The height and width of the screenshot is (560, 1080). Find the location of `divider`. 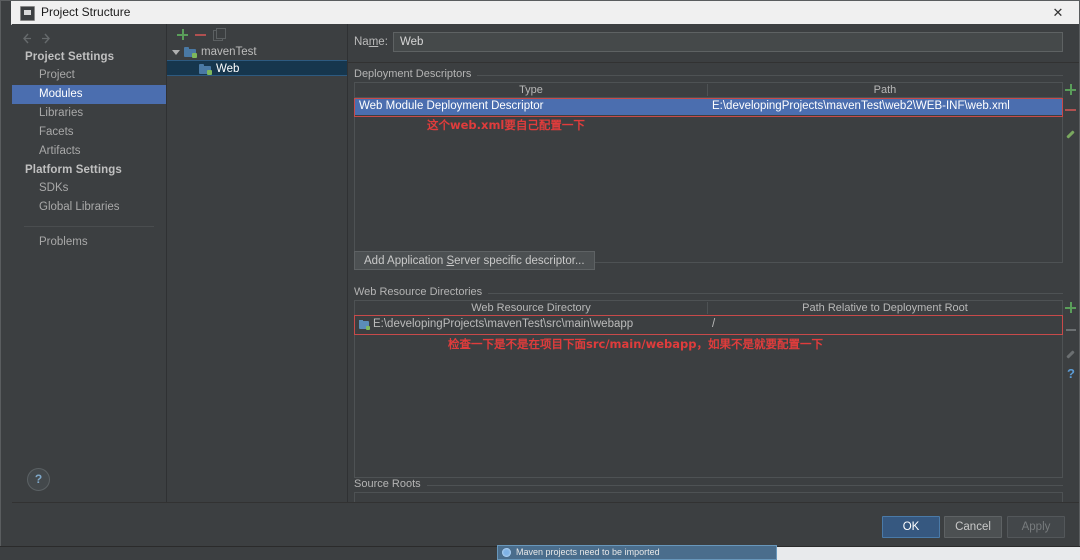

divider is located at coordinates (713, 62).